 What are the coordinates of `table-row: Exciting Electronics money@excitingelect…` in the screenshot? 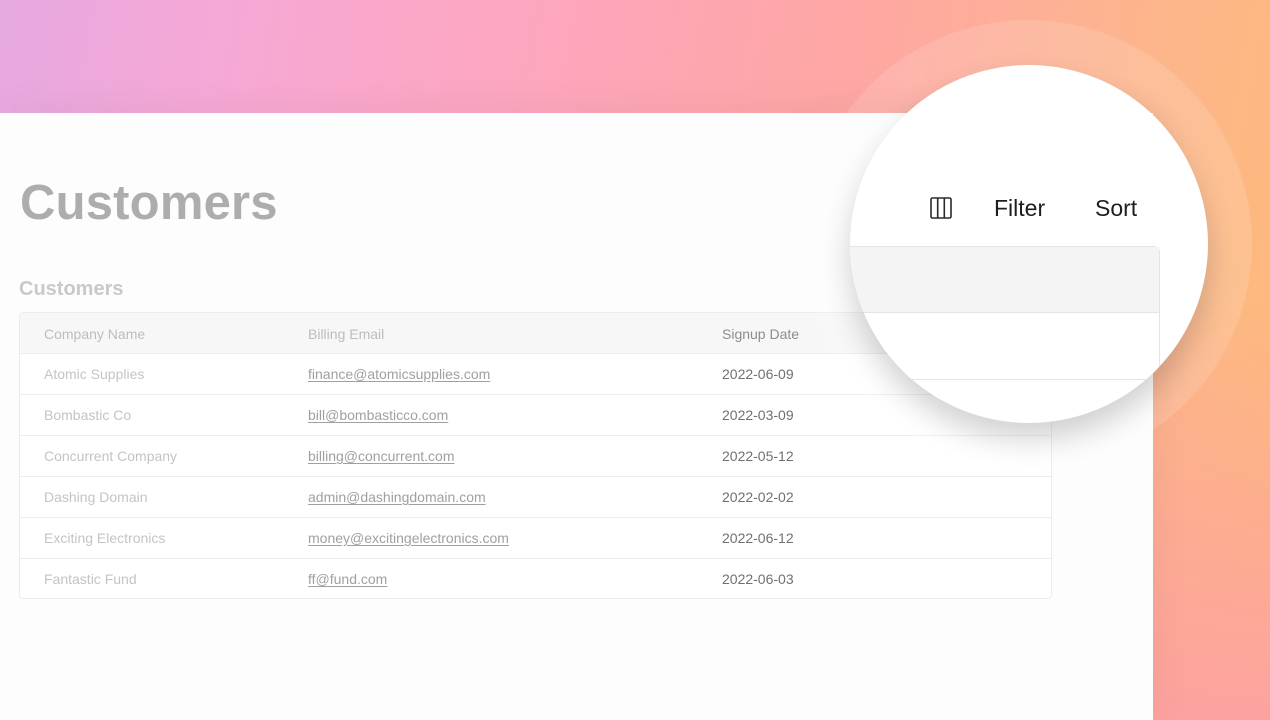 It's located at (535, 538).